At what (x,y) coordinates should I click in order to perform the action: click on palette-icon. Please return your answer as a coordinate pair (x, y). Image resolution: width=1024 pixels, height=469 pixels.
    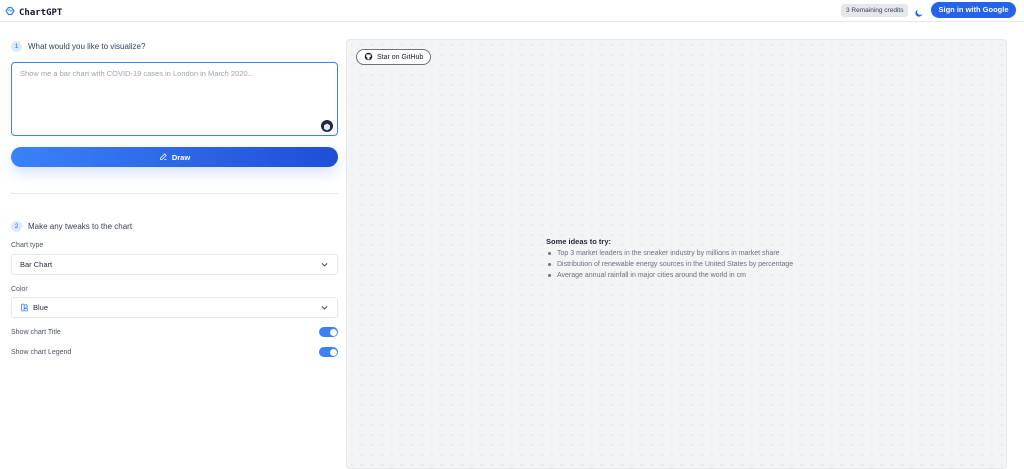
    Looking at the image, I should click on (24, 307).